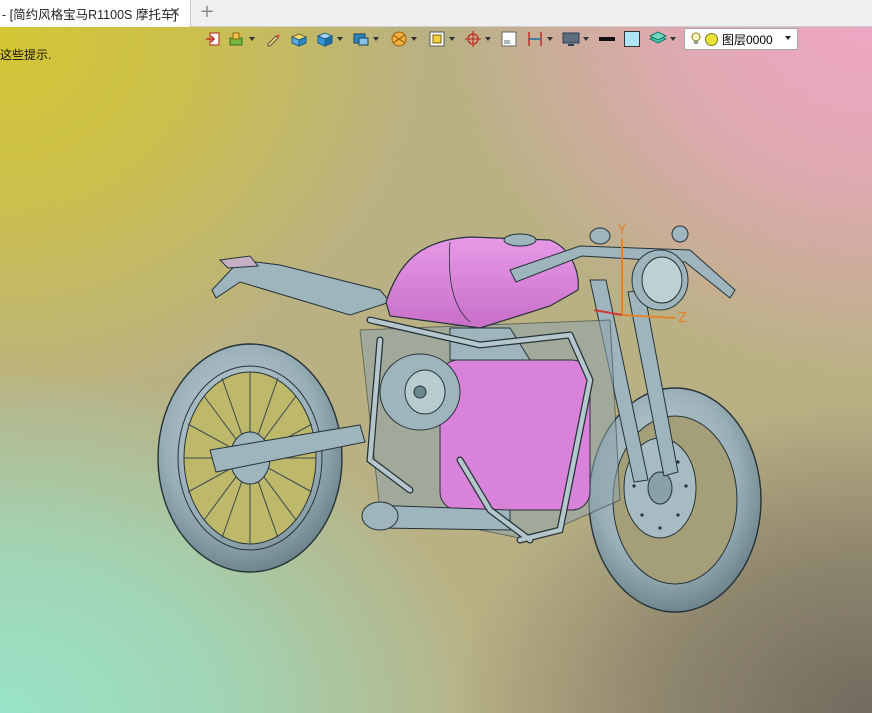  I want to click on sketch-button, so click(273, 39).